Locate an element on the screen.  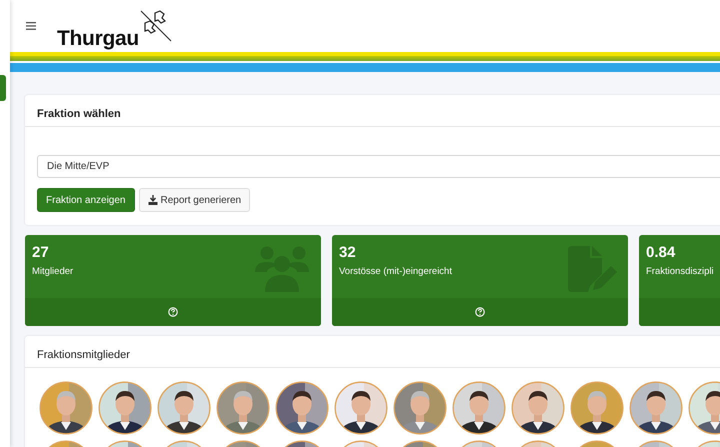
stat-label: Vorstösse (mit-)eingereicht is located at coordinates (395, 271).